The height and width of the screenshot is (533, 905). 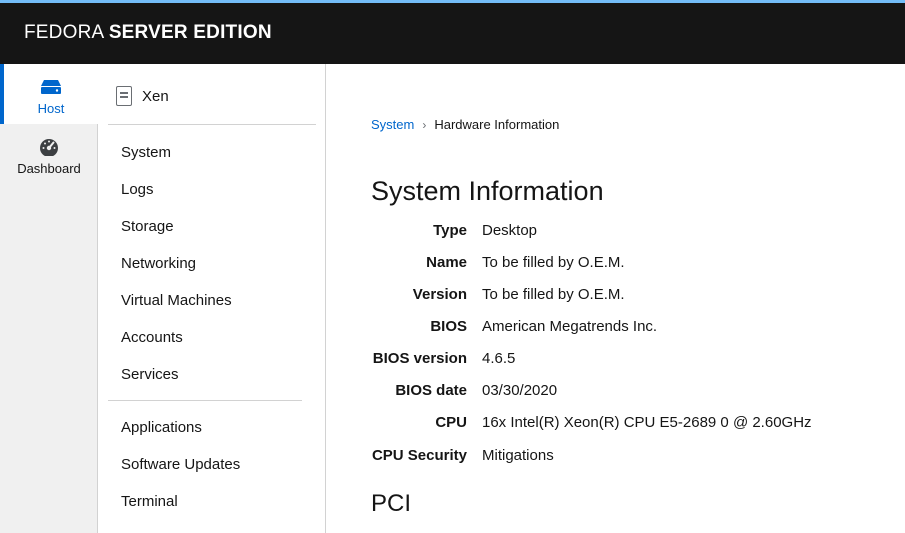 What do you see at coordinates (446, 262) in the screenshot?
I see `info-label: Name` at bounding box center [446, 262].